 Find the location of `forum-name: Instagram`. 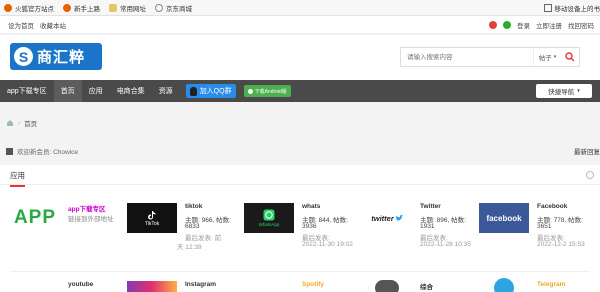

forum-name: Instagram is located at coordinates (200, 284).